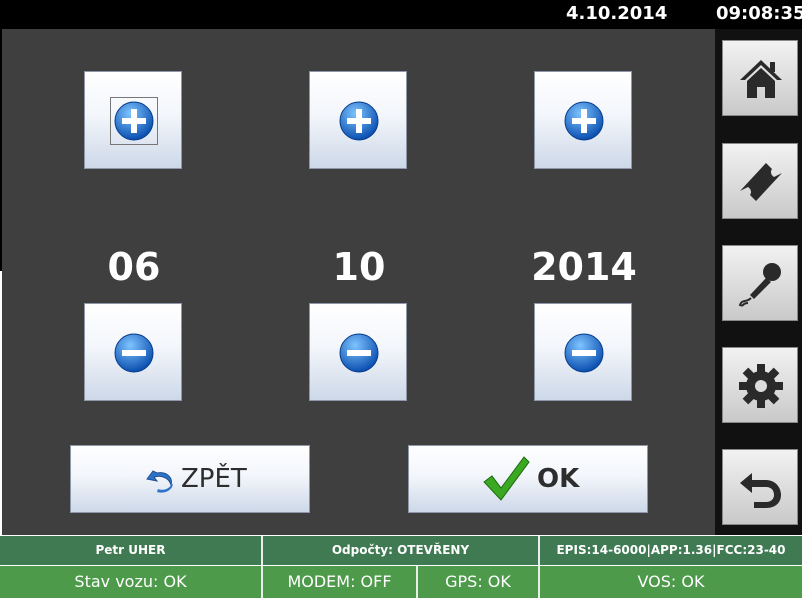  What do you see at coordinates (340, 582) in the screenshot?
I see `modem-status: MODEM: OFF` at bounding box center [340, 582].